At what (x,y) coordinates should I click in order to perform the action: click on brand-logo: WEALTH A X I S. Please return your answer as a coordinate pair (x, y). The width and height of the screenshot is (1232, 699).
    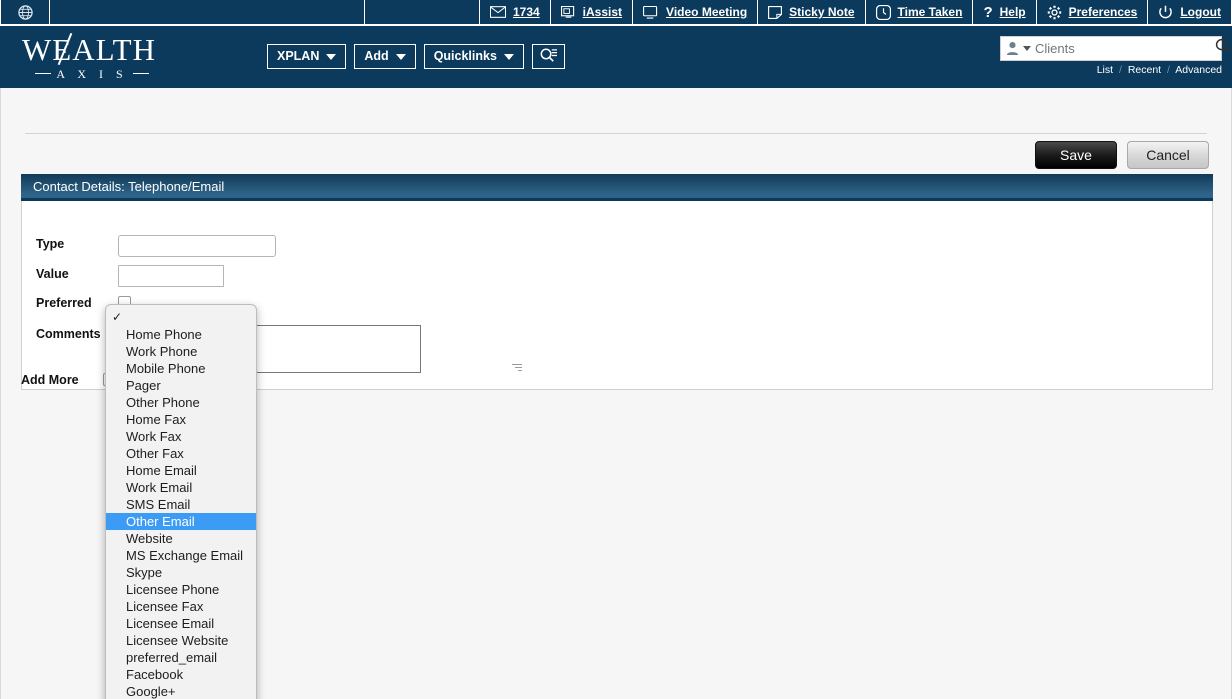
    Looking at the image, I should click on (92, 55).